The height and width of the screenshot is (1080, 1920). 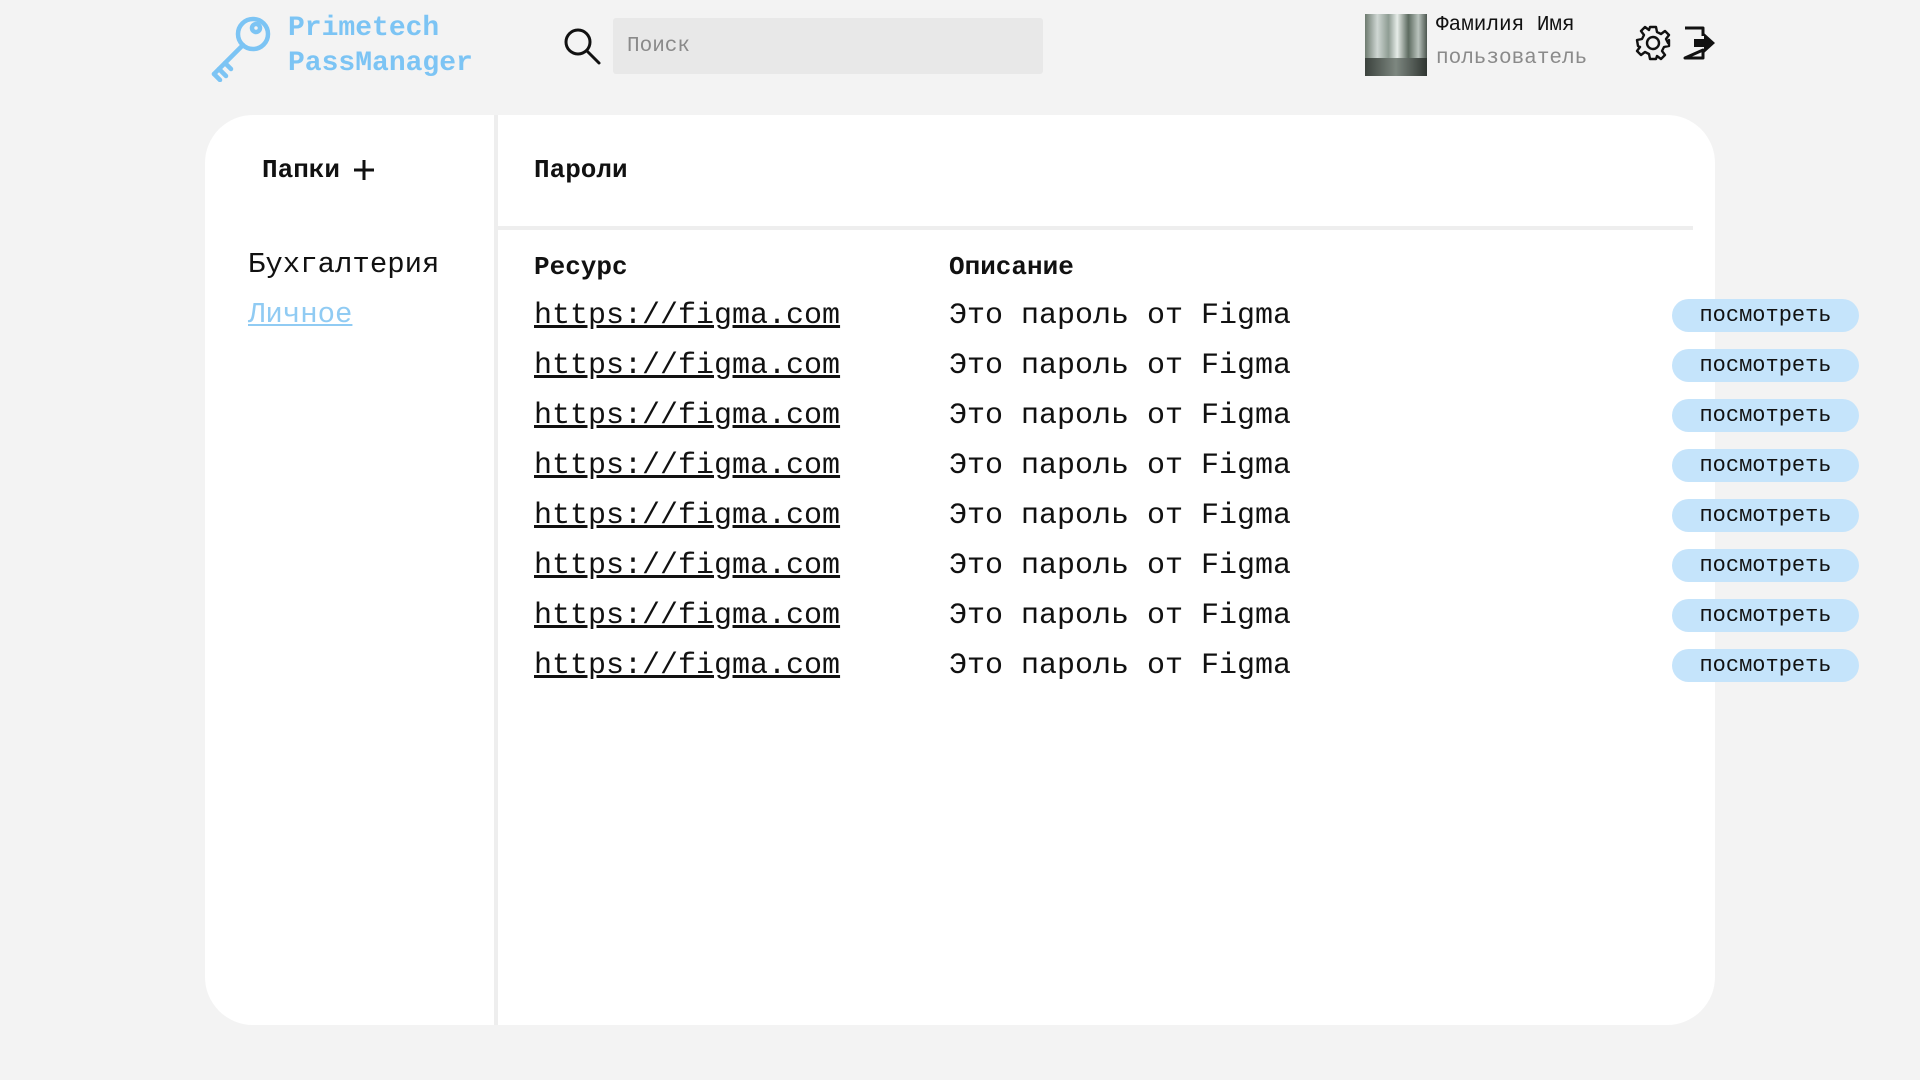 What do you see at coordinates (241, 49) in the screenshot?
I see `key-icon` at bounding box center [241, 49].